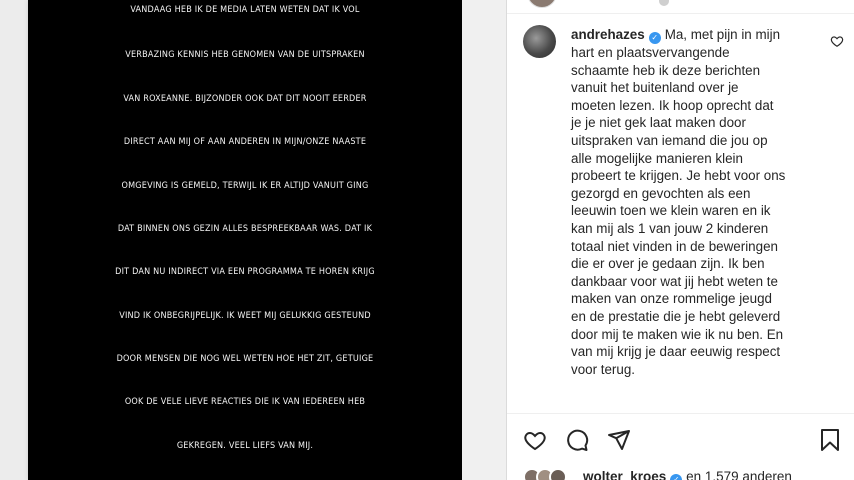 Image resolution: width=854 pixels, height=480 pixels. I want to click on comment-text-line: probeert te krijgen. Je hebt voor ons, so click(678, 176).